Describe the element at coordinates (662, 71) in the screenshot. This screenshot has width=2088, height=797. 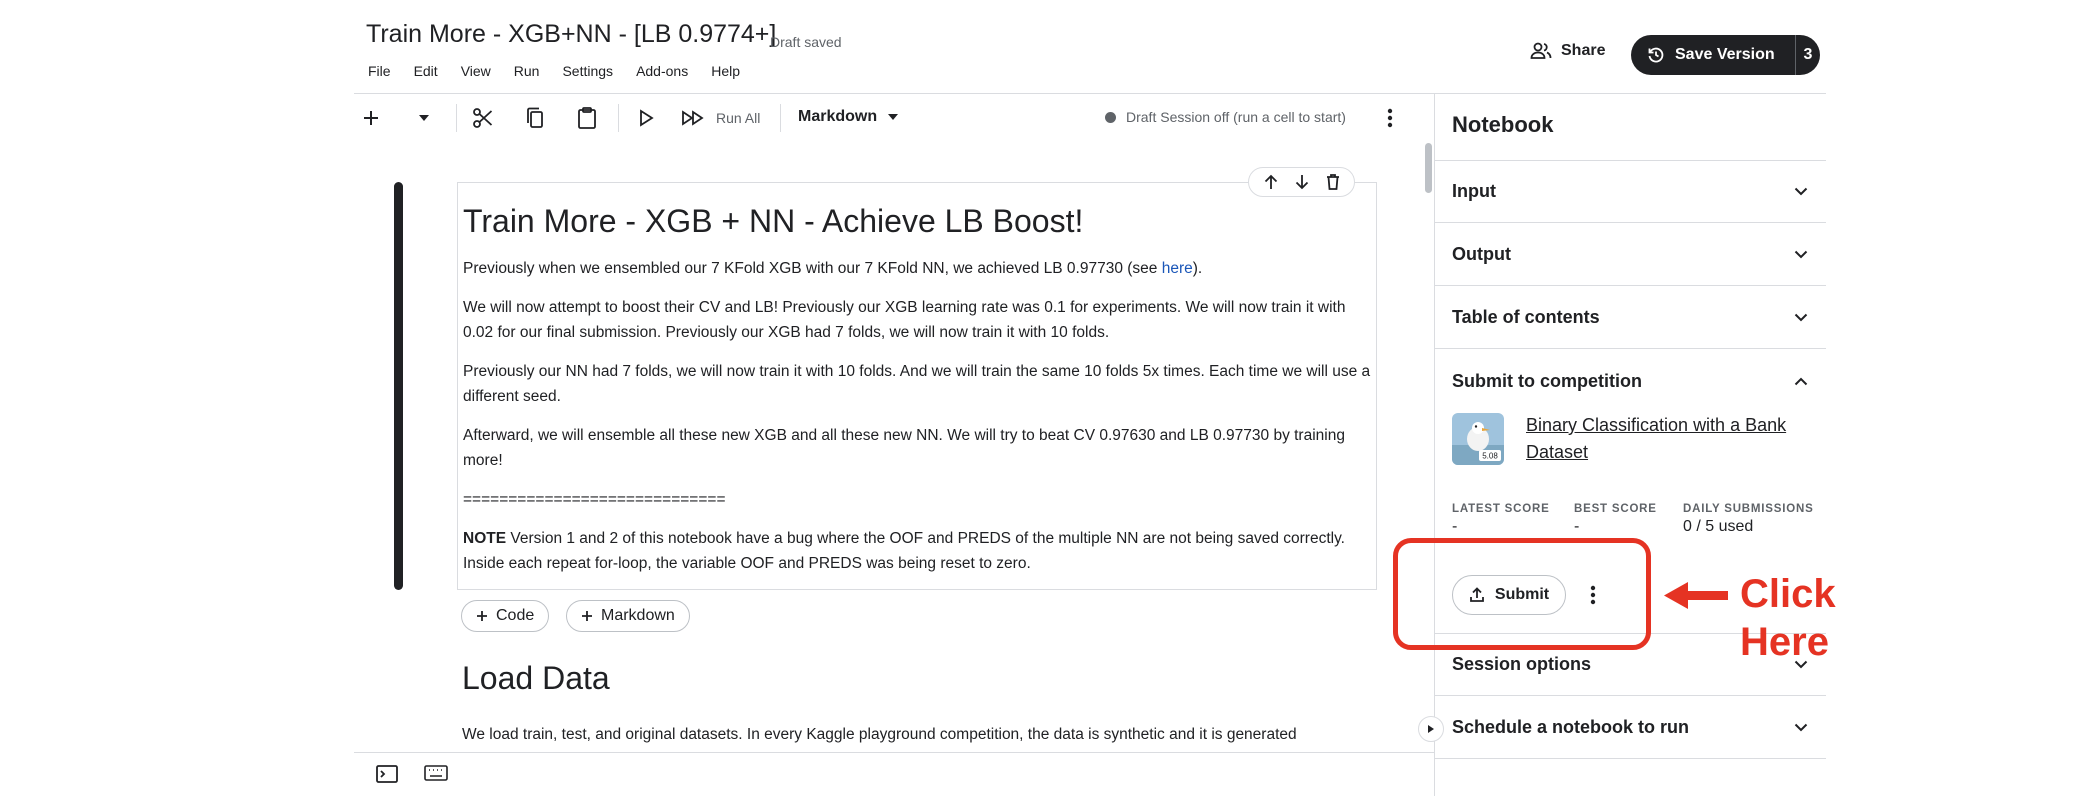
I see `menu-add-ons: Add-ons` at that location.